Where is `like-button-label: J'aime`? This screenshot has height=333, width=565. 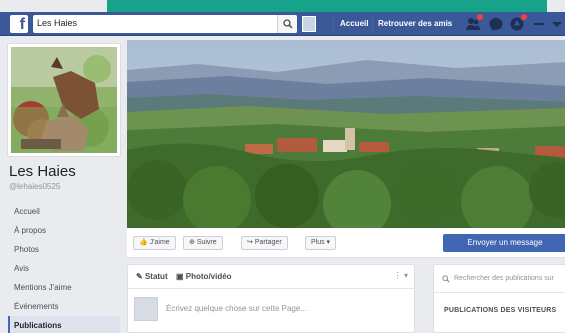
like-button-label: J'aime is located at coordinates (159, 242).